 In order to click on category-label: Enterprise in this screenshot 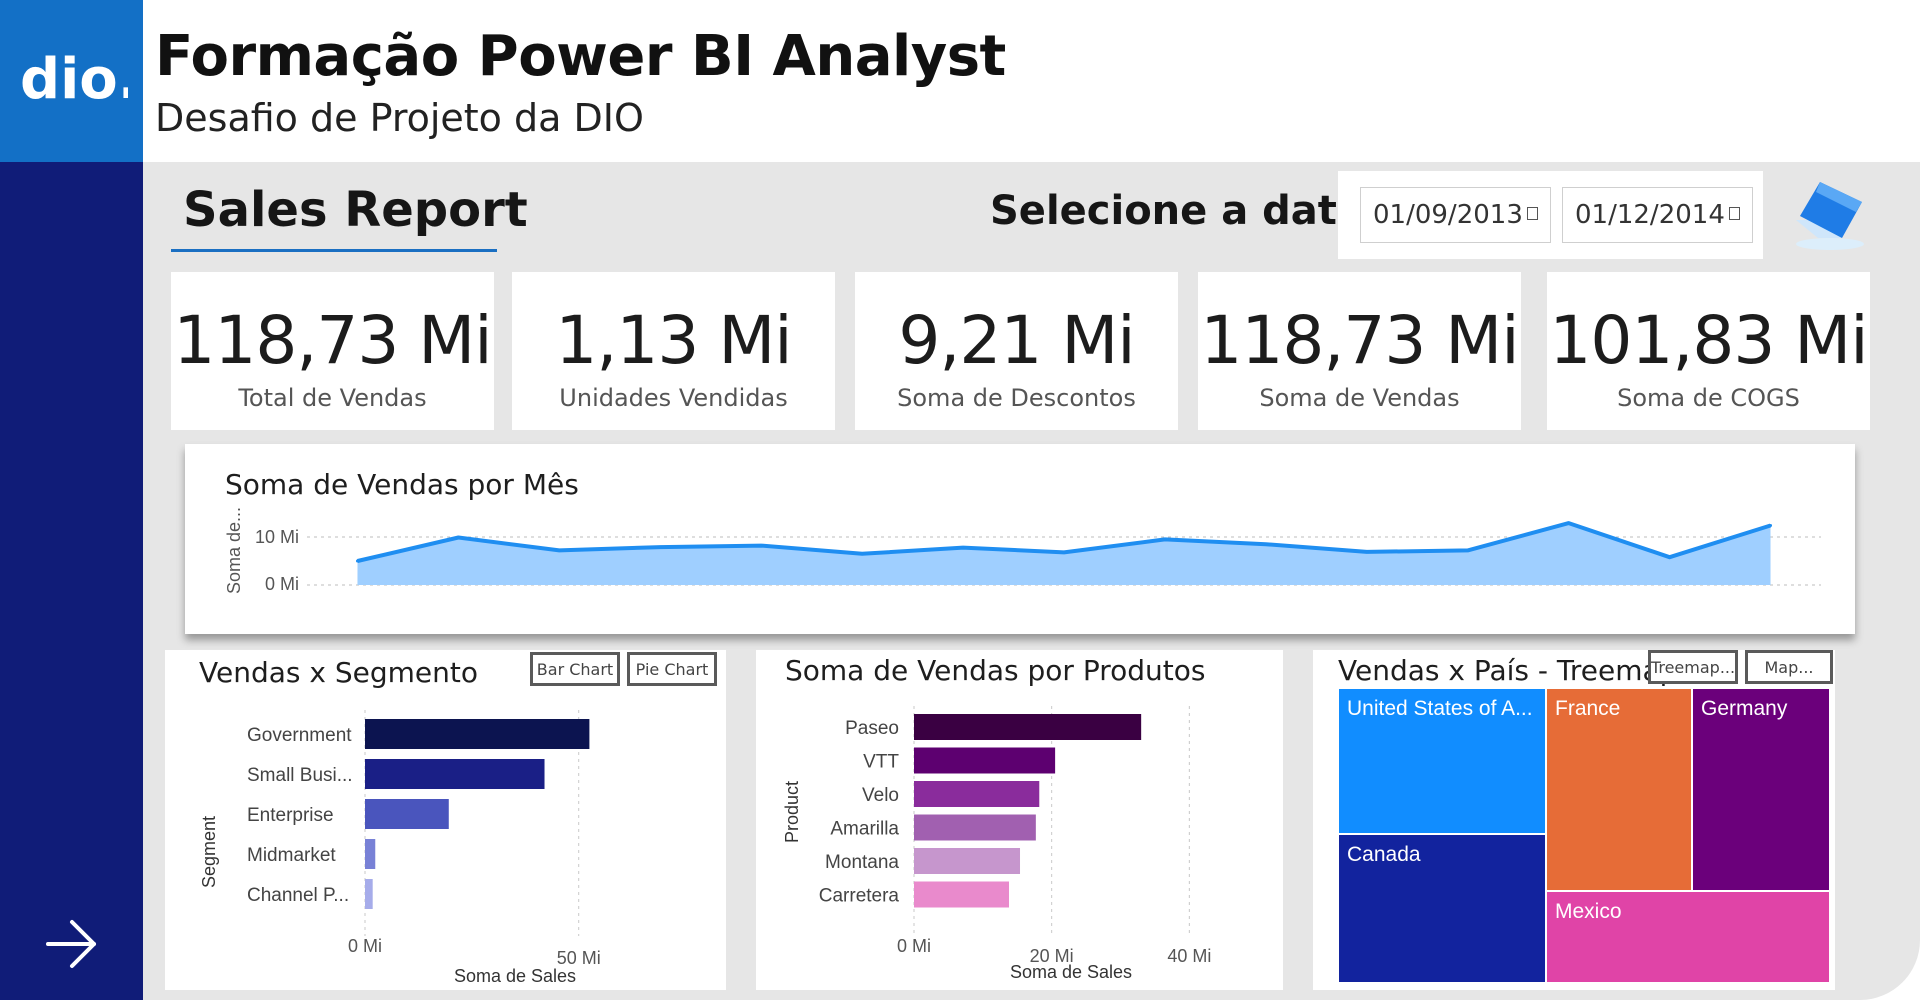, I will do `click(290, 815)`.